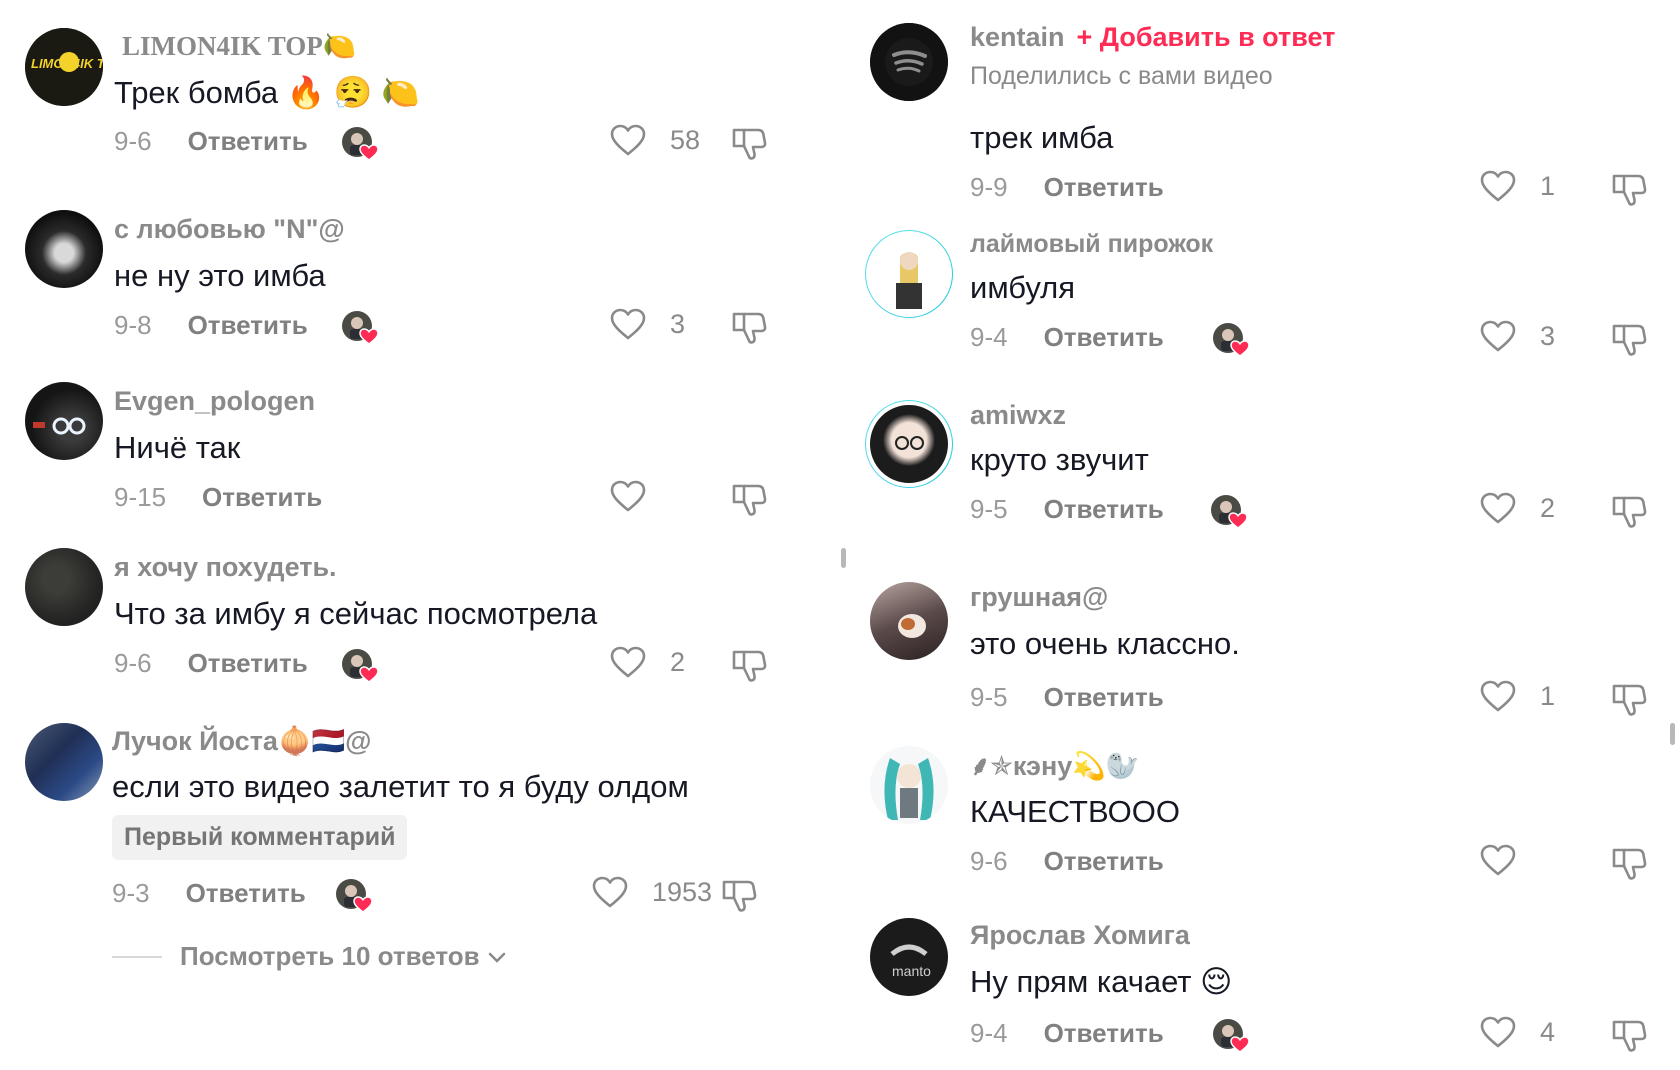 Image resolution: width=1680 pixels, height=1070 pixels. What do you see at coordinates (989, 697) in the screenshot?
I see `comment-date: 9-5` at bounding box center [989, 697].